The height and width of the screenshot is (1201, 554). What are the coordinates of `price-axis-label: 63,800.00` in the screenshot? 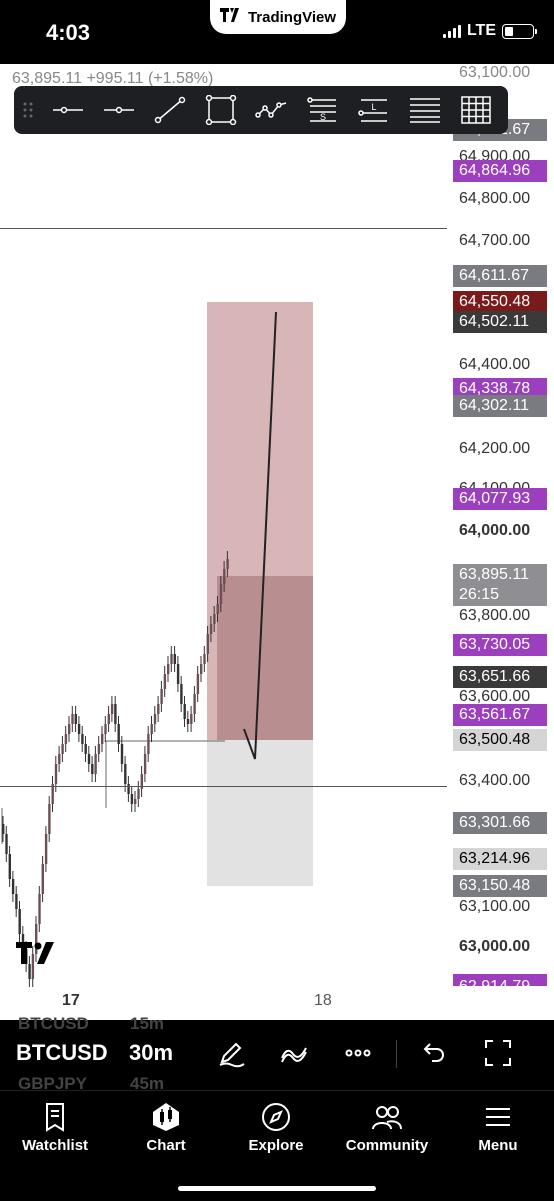 It's located at (495, 615).